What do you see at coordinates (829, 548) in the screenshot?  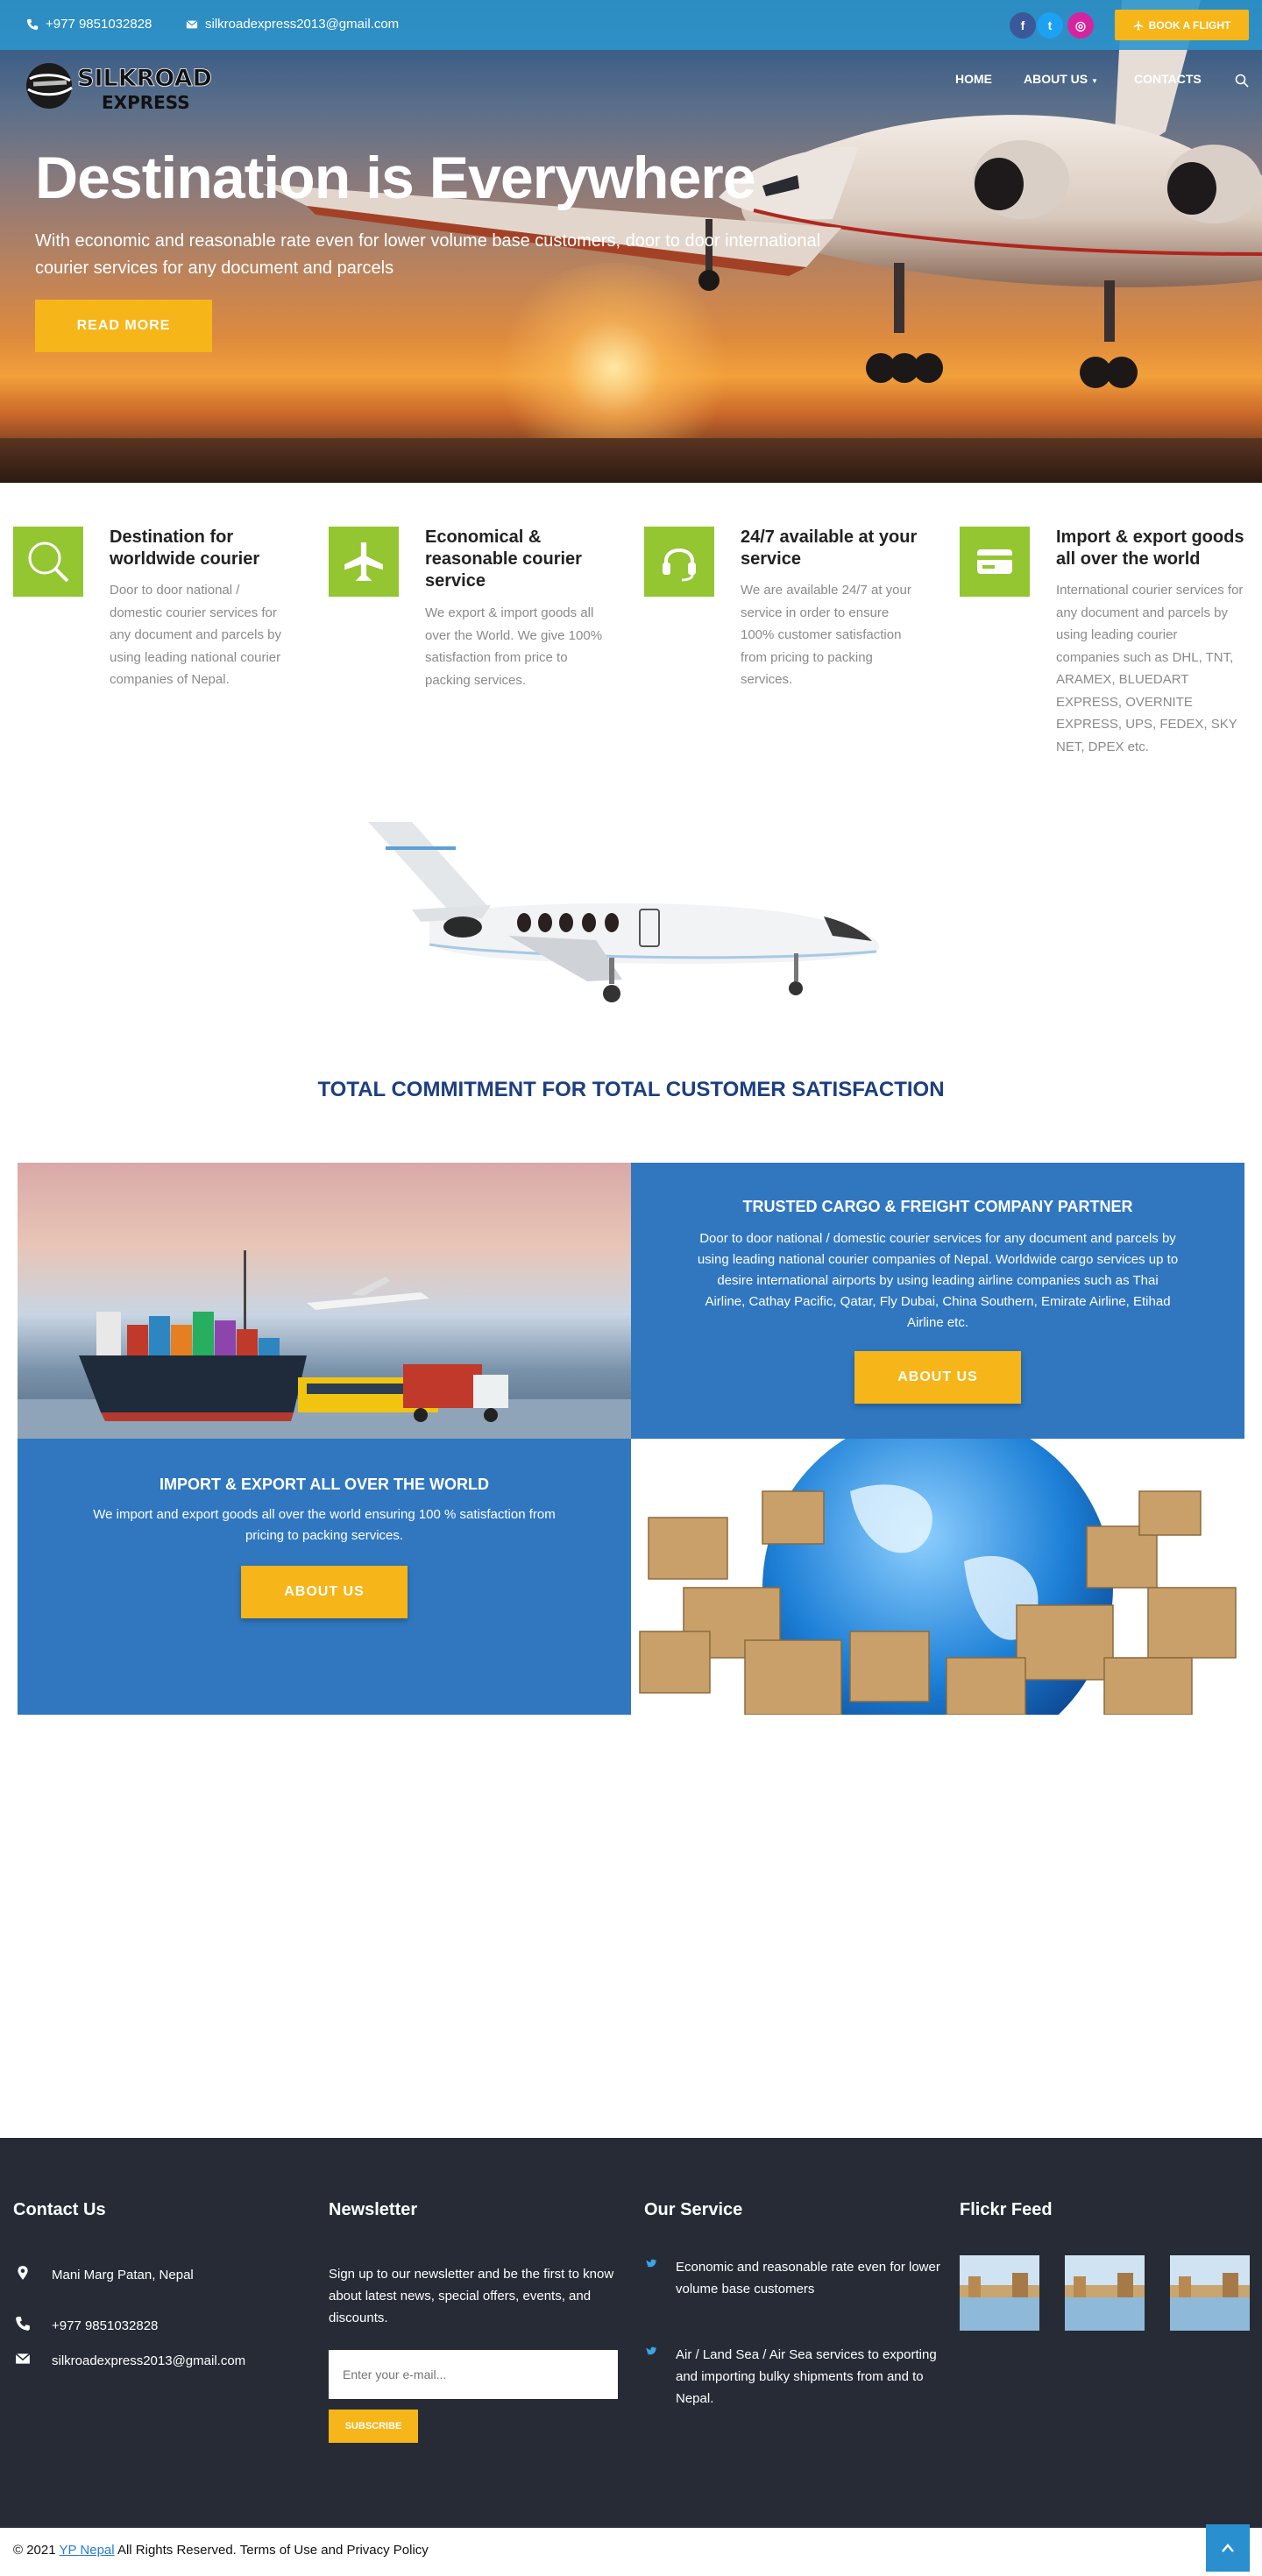 I see `feature-title: 24/7 available at your service` at bounding box center [829, 548].